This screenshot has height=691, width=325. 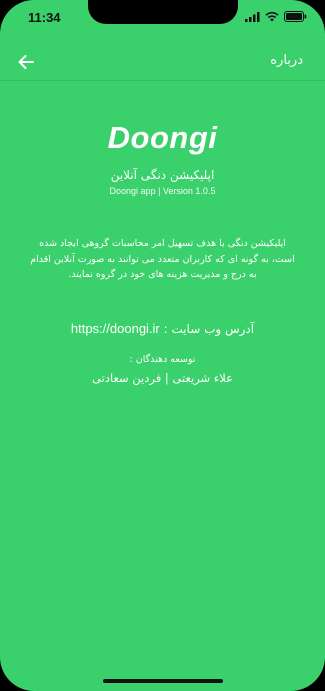 What do you see at coordinates (162, 360) in the screenshot?
I see `developers-label: توسعه دهندگان :` at bounding box center [162, 360].